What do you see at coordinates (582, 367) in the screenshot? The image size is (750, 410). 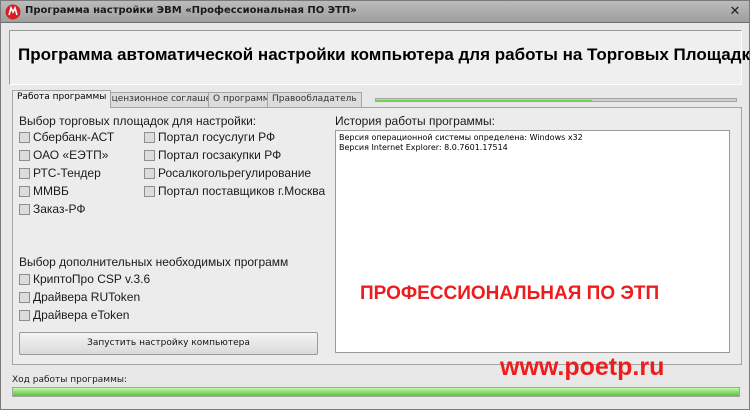 I see `promo-url: www.poetp.ru` at bounding box center [582, 367].